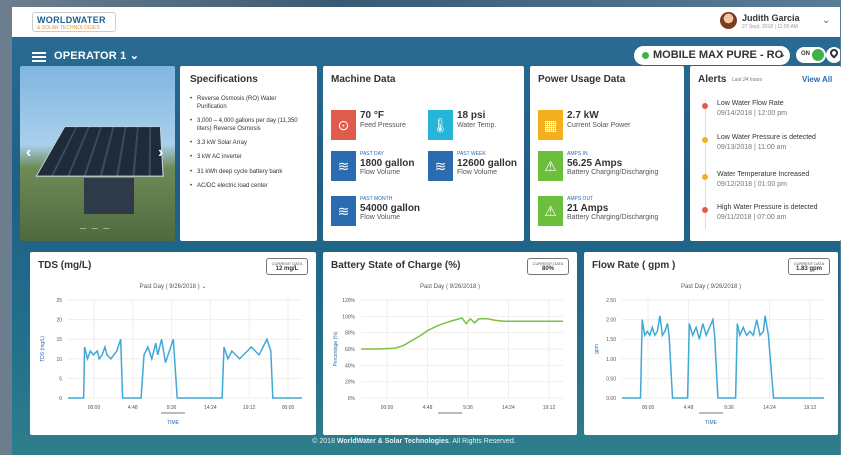 This screenshot has width=841, height=455. What do you see at coordinates (97, 153) in the screenshot?
I see `machine-photo-carousel: ‹ › — — —` at bounding box center [97, 153].